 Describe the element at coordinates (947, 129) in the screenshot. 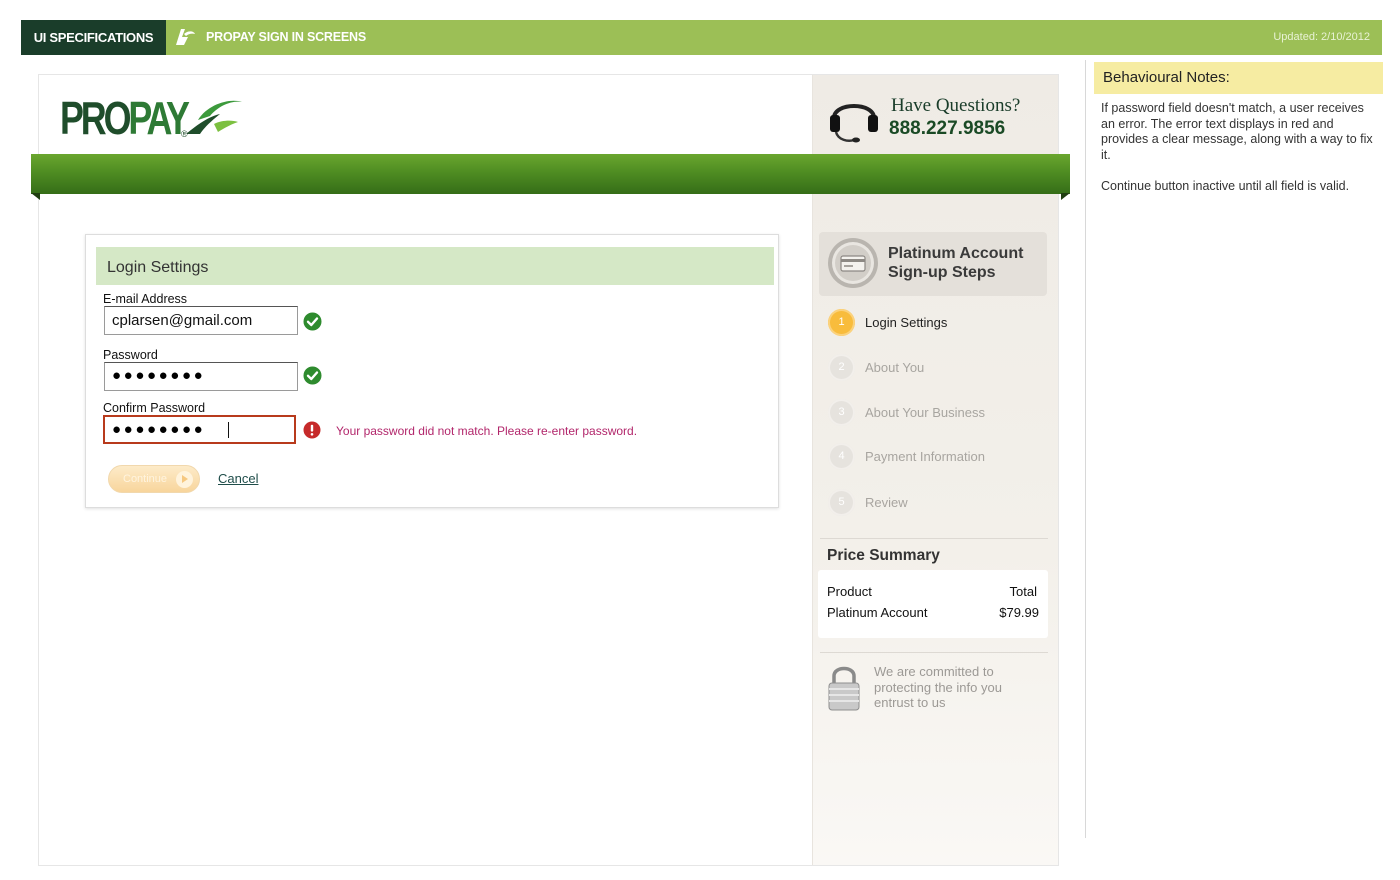

I see `help-phone-number: 888.227.9856` at that location.